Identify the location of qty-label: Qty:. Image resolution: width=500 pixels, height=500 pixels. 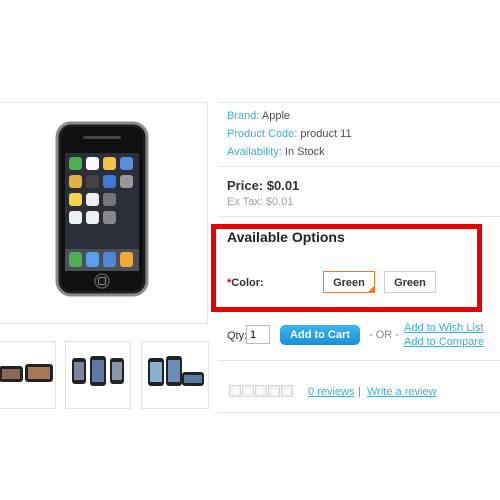
(237, 336).